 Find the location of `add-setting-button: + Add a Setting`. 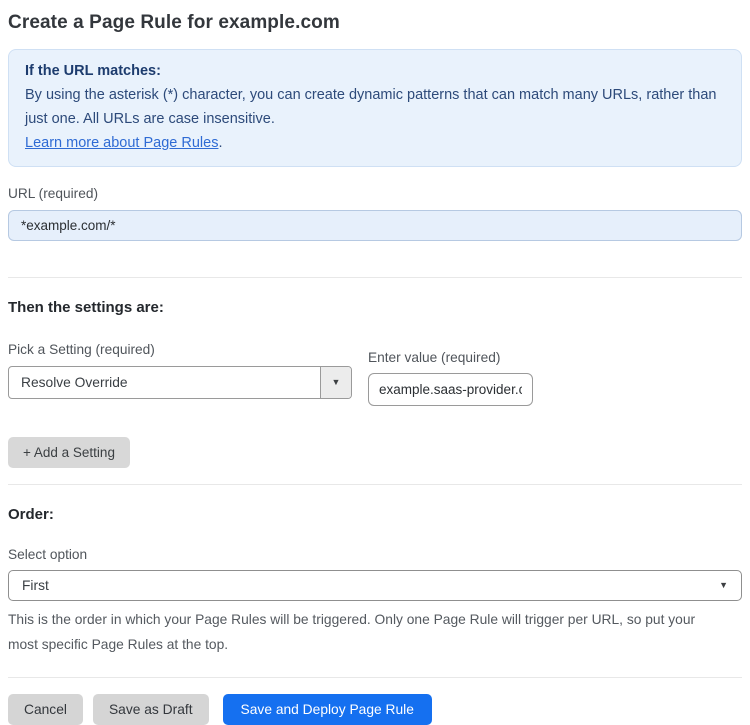

add-setting-button: + Add a Setting is located at coordinates (69, 452).